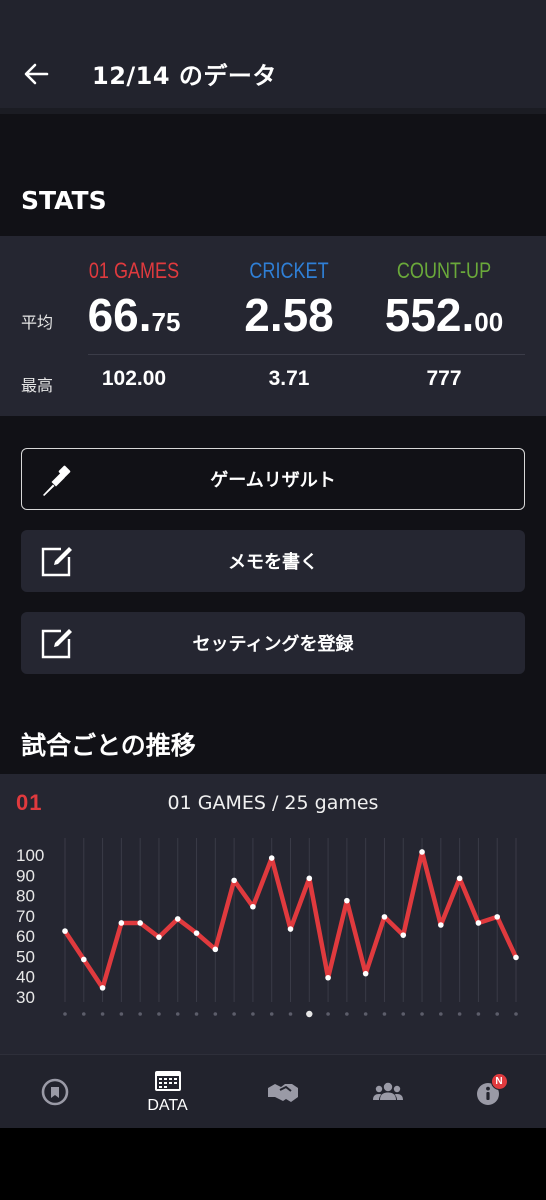 Image resolution: width=546 pixels, height=1200 pixels. I want to click on back-button, so click(36, 74).